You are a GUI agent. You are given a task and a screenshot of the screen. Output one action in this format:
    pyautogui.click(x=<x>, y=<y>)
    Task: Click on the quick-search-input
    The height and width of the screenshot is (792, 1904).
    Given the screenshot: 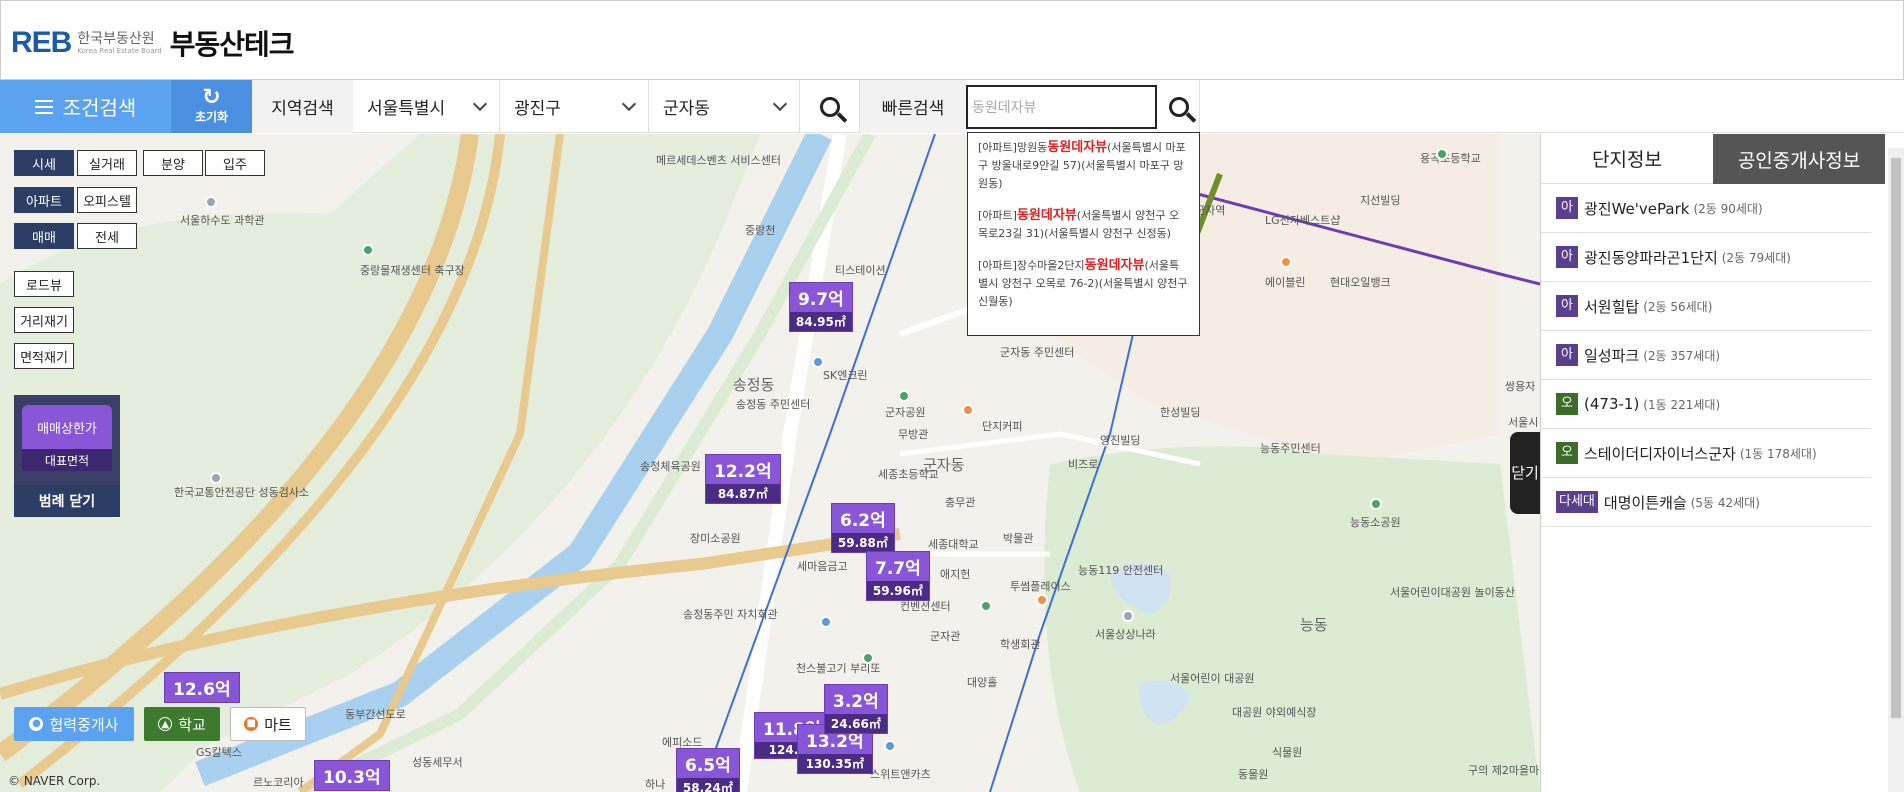 What is the action you would take?
    pyautogui.click(x=1061, y=107)
    